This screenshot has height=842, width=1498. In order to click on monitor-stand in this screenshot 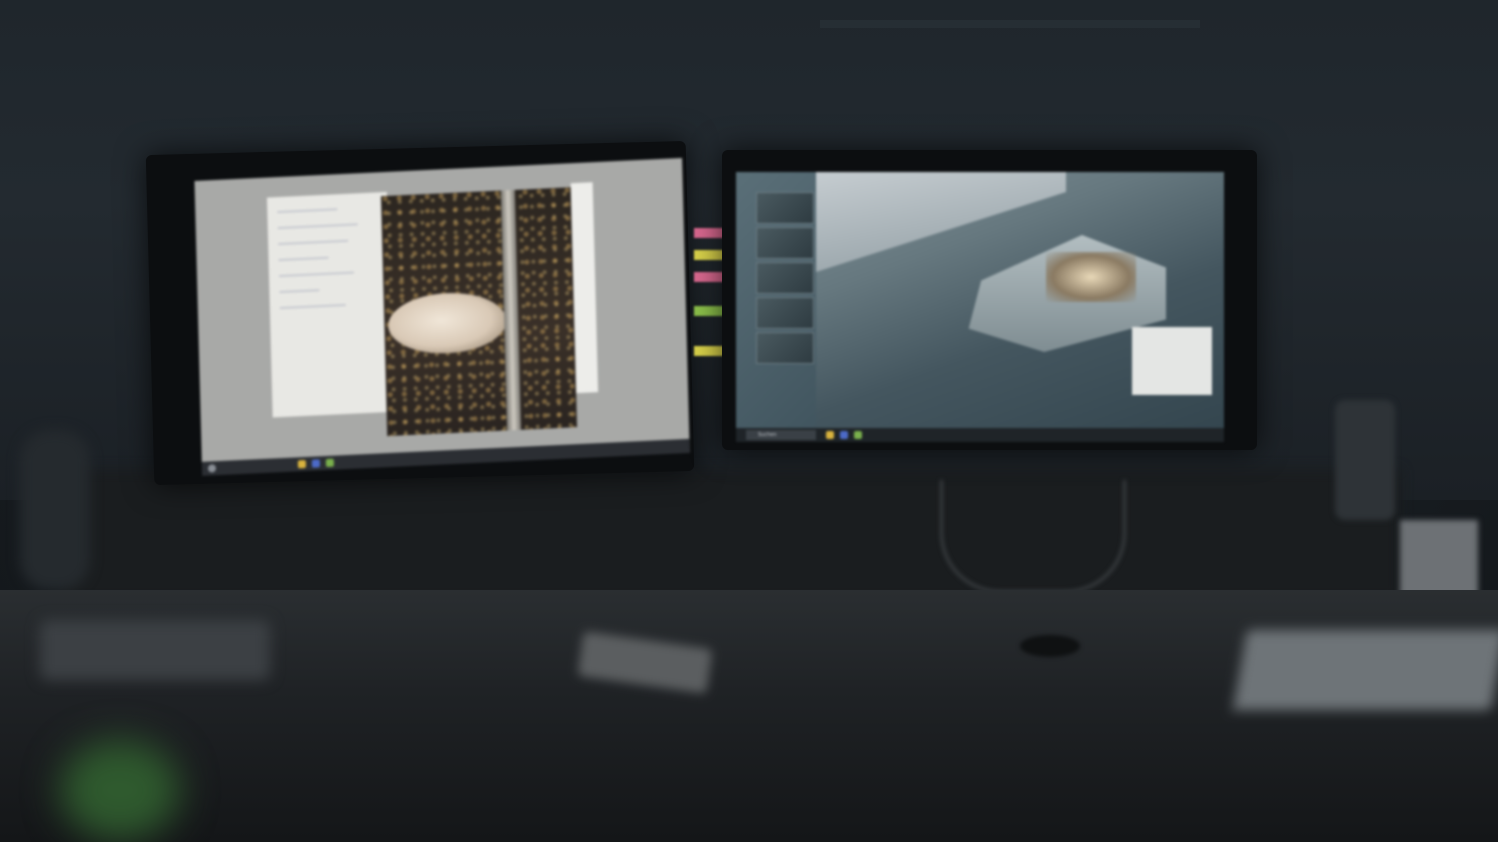, I will do `click(1033, 536)`.